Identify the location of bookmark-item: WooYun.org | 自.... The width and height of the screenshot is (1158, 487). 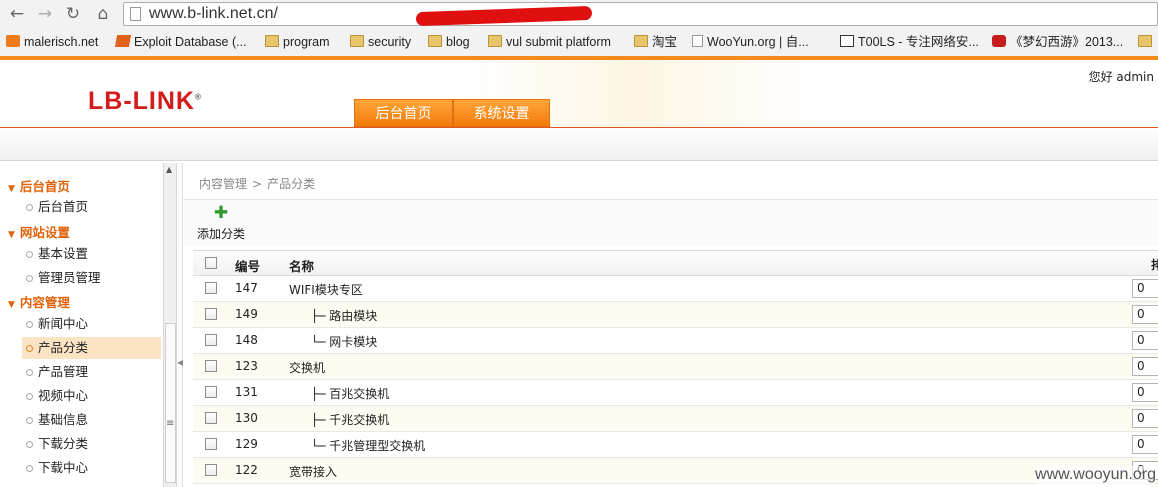
(750, 42).